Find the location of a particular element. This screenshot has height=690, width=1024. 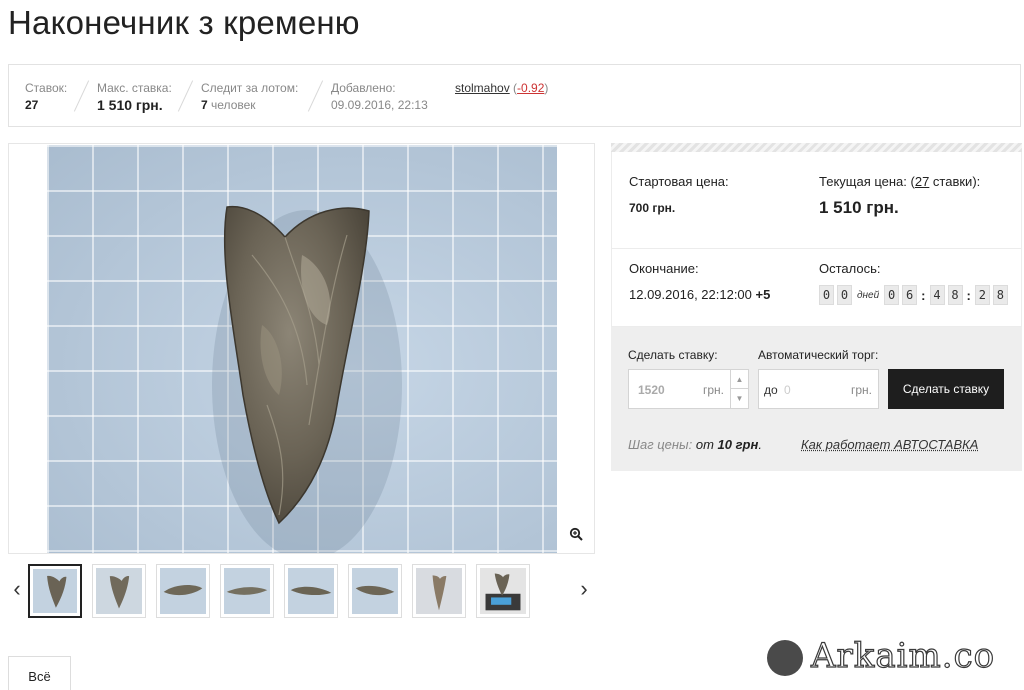

bid-stepper: ▲ ▼ is located at coordinates (739, 389).